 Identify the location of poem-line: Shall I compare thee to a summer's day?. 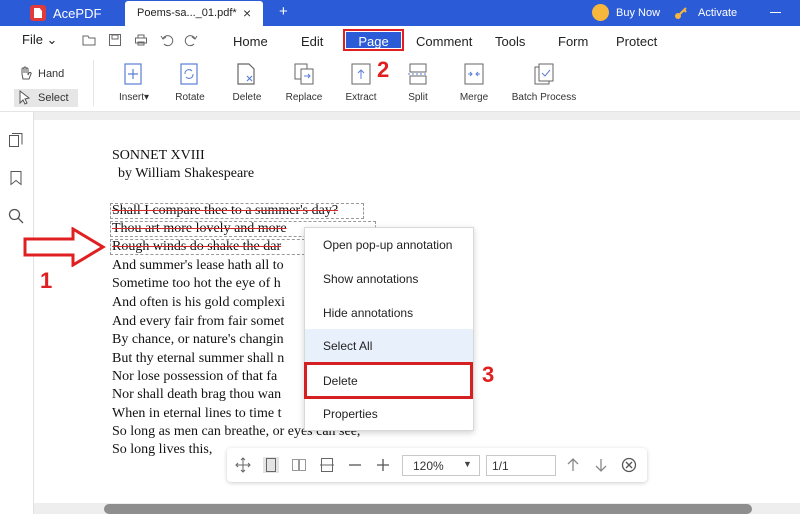
(225, 210).